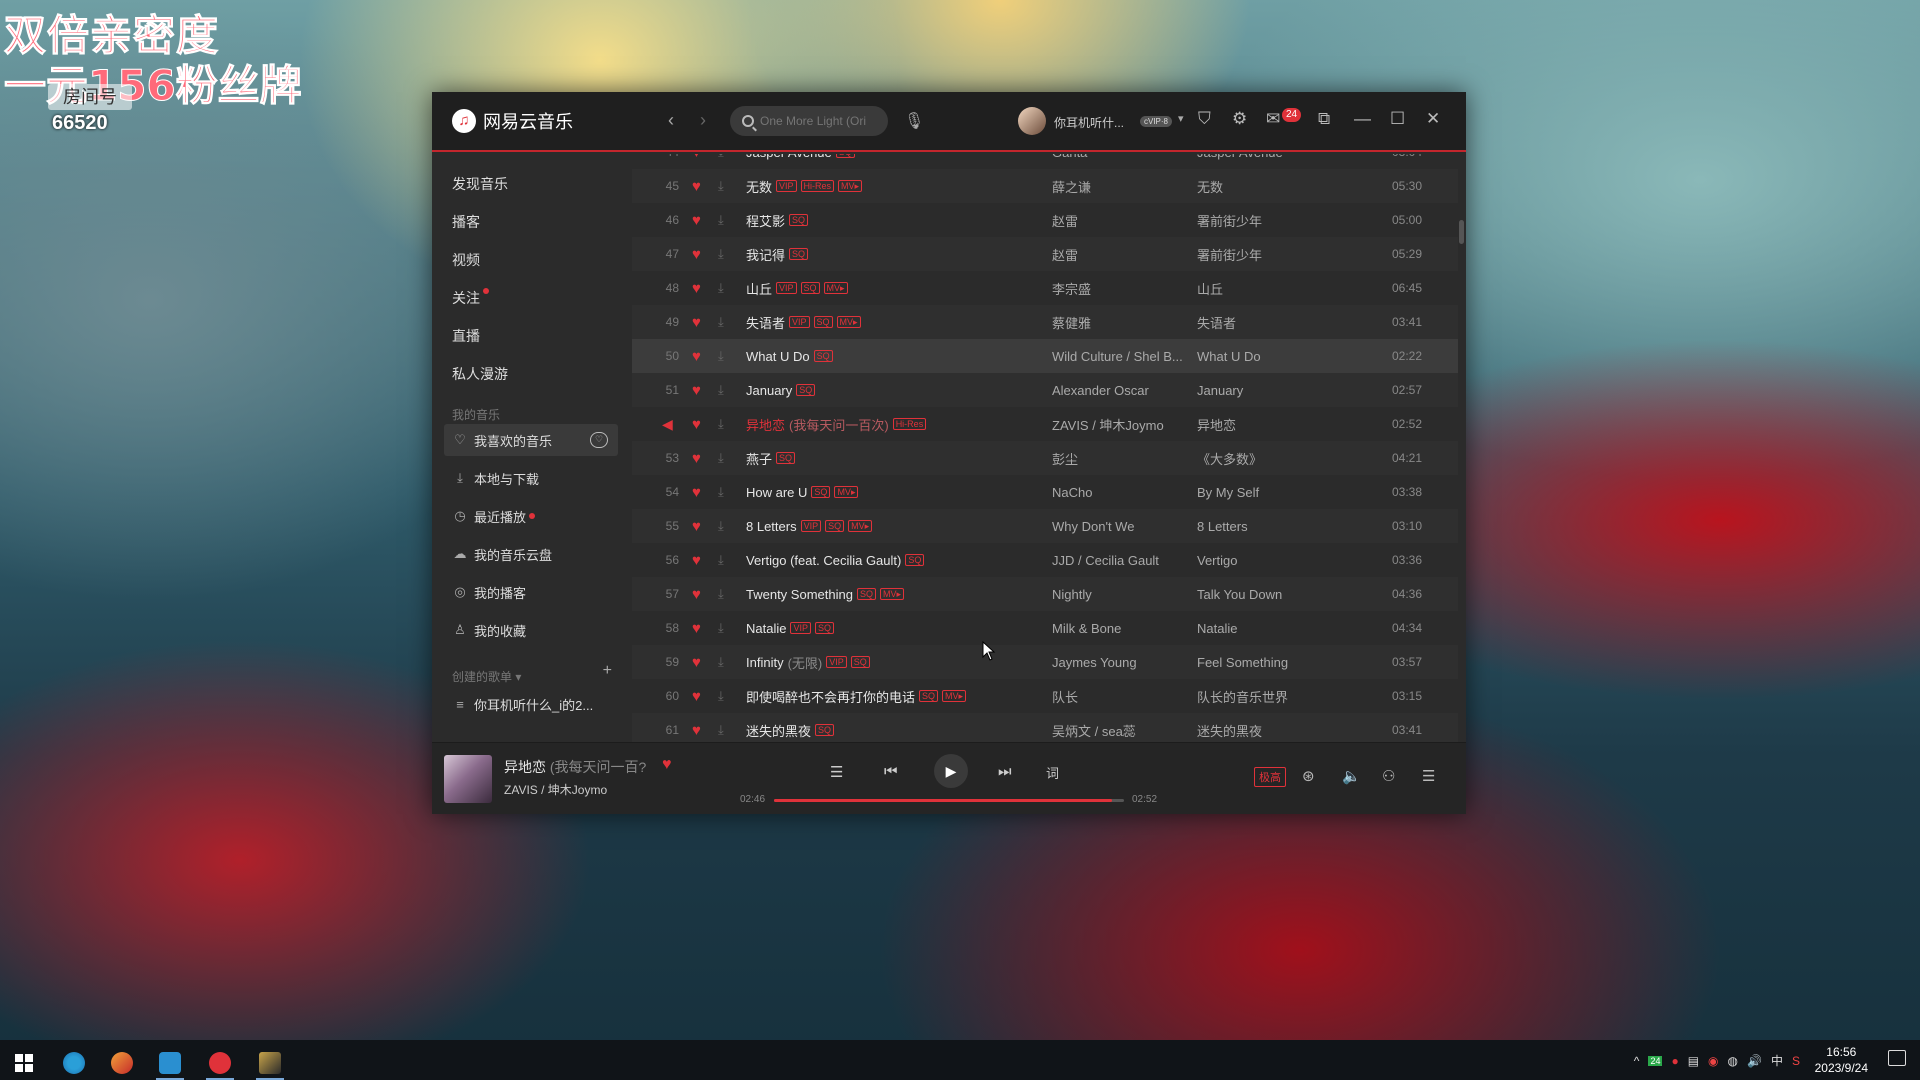  What do you see at coordinates (220, 1063) in the screenshot?
I see `taskbar-netease-music` at bounding box center [220, 1063].